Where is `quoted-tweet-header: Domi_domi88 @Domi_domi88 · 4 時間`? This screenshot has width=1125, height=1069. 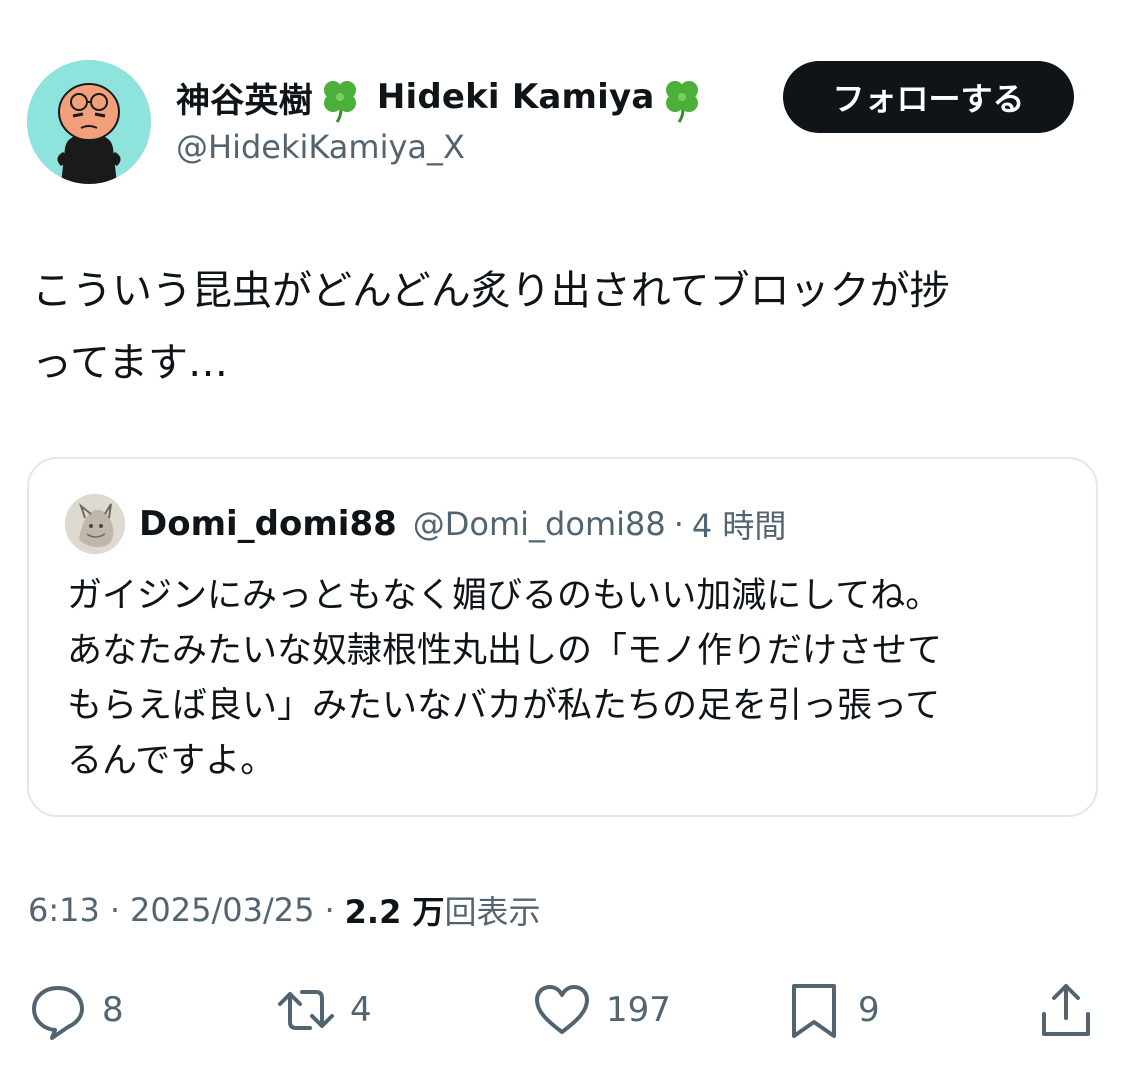
quoted-tweet-header: Domi_domi88 @Domi_domi88 · 4 時間 is located at coordinates (425, 524).